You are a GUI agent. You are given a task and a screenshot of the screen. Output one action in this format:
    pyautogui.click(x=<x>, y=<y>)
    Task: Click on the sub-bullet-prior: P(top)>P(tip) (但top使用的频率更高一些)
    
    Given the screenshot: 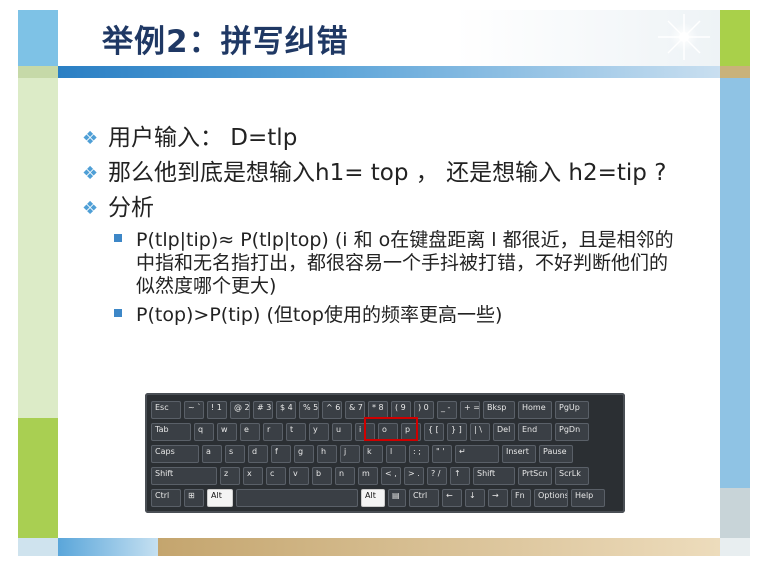 What is the action you would take?
    pyautogui.click(x=396, y=315)
    